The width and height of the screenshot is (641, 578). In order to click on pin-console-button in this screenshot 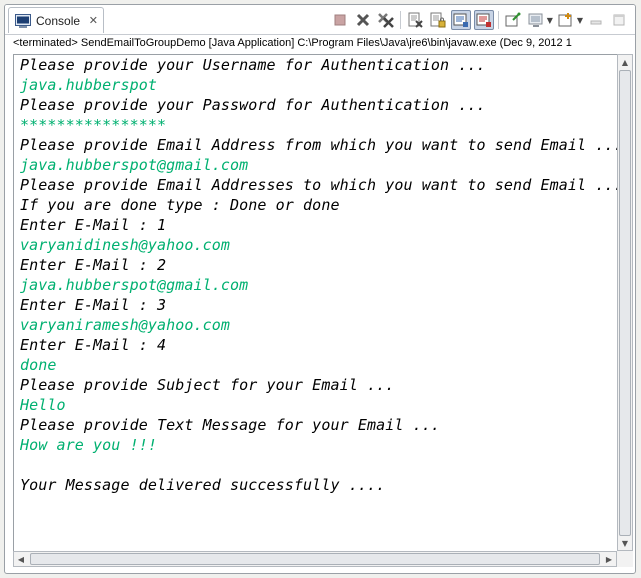, I will do `click(513, 20)`.